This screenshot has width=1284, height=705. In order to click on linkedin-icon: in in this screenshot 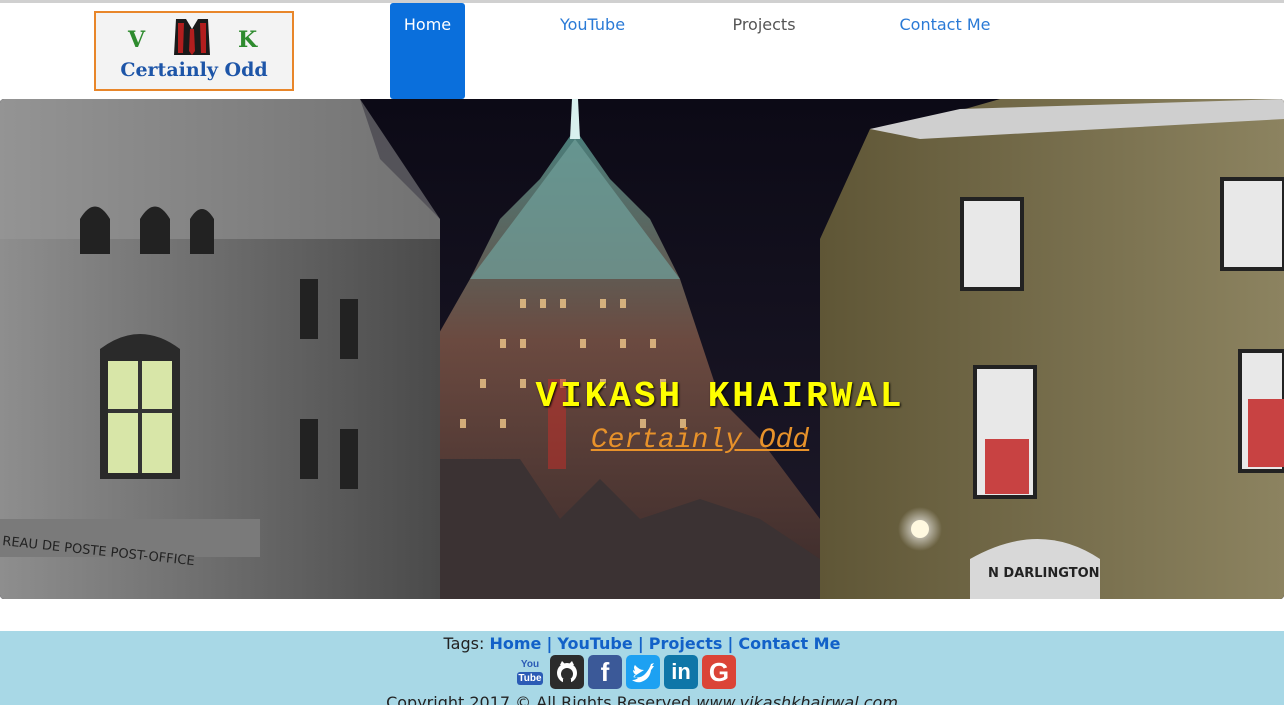, I will do `click(681, 672)`.